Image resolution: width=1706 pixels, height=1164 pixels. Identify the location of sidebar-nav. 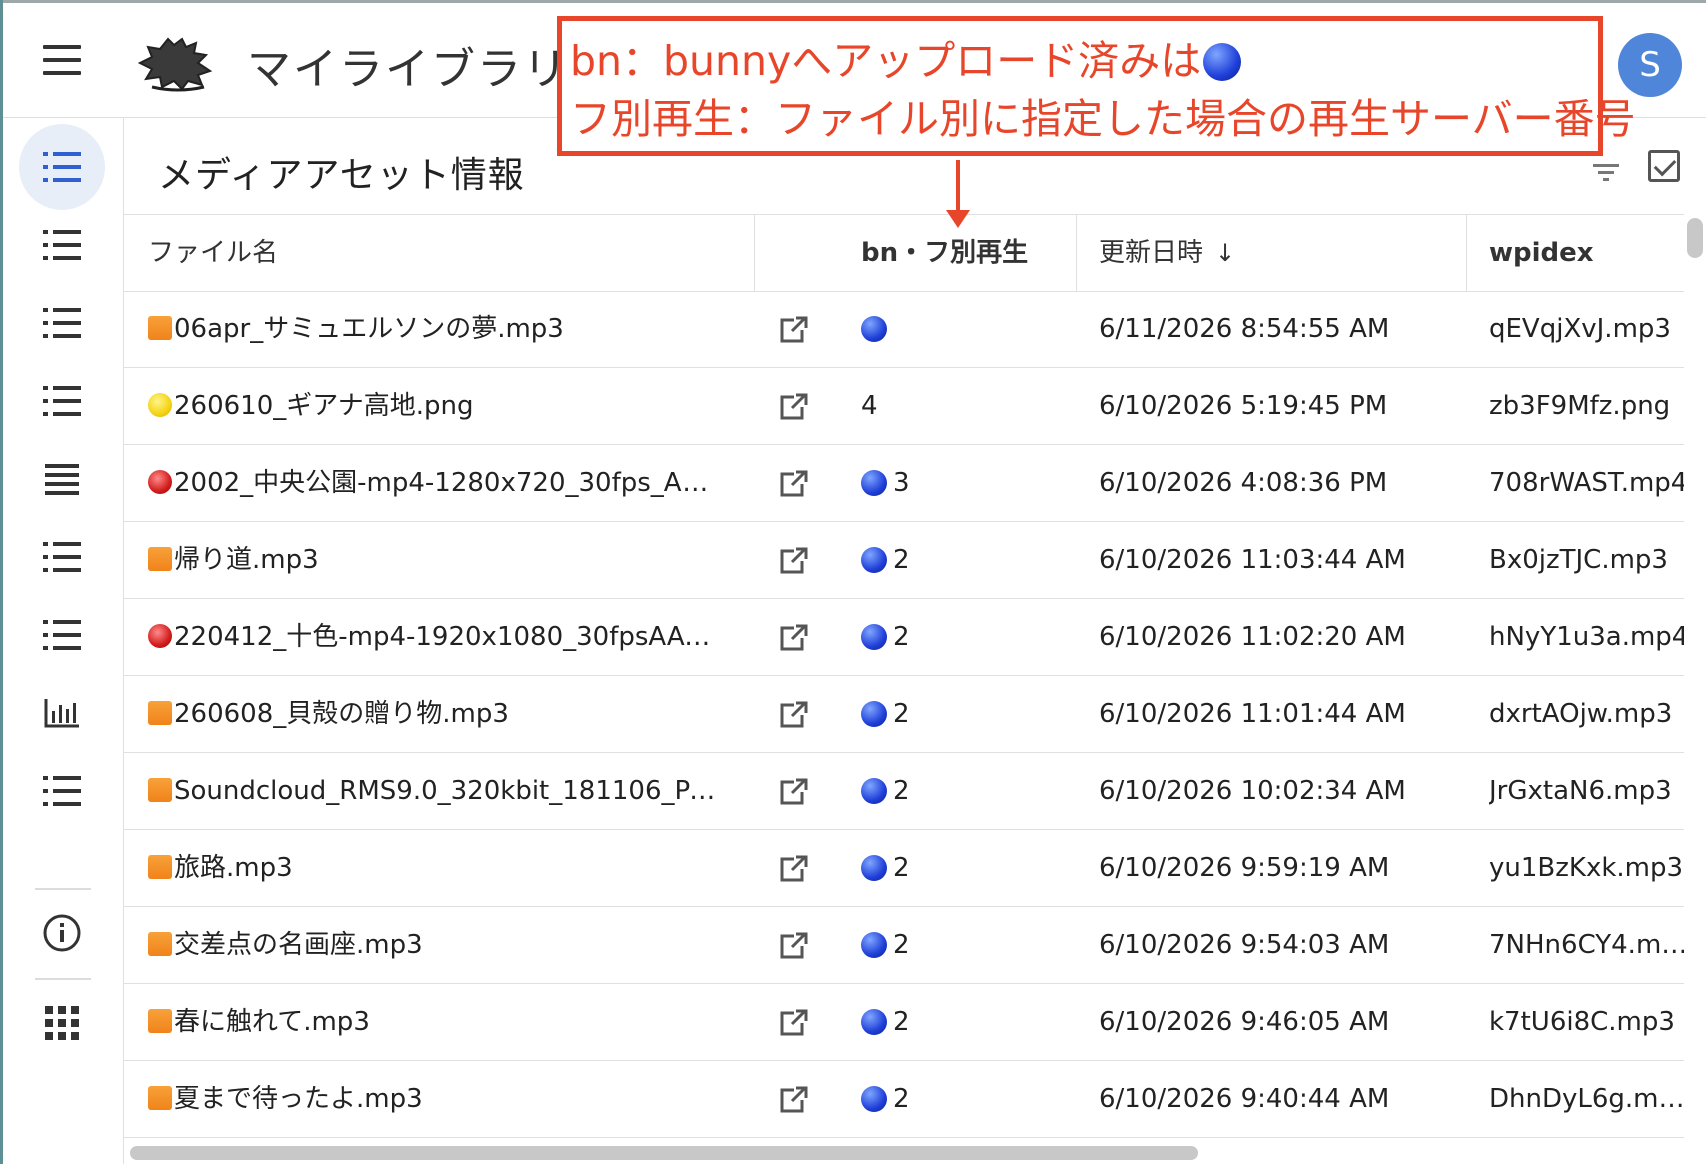
(63, 641).